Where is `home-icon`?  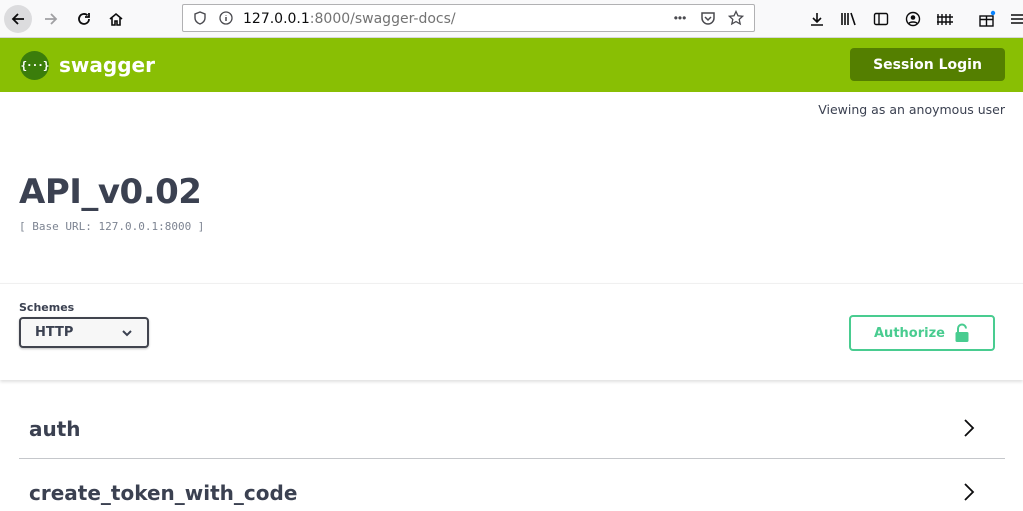 home-icon is located at coordinates (116, 19).